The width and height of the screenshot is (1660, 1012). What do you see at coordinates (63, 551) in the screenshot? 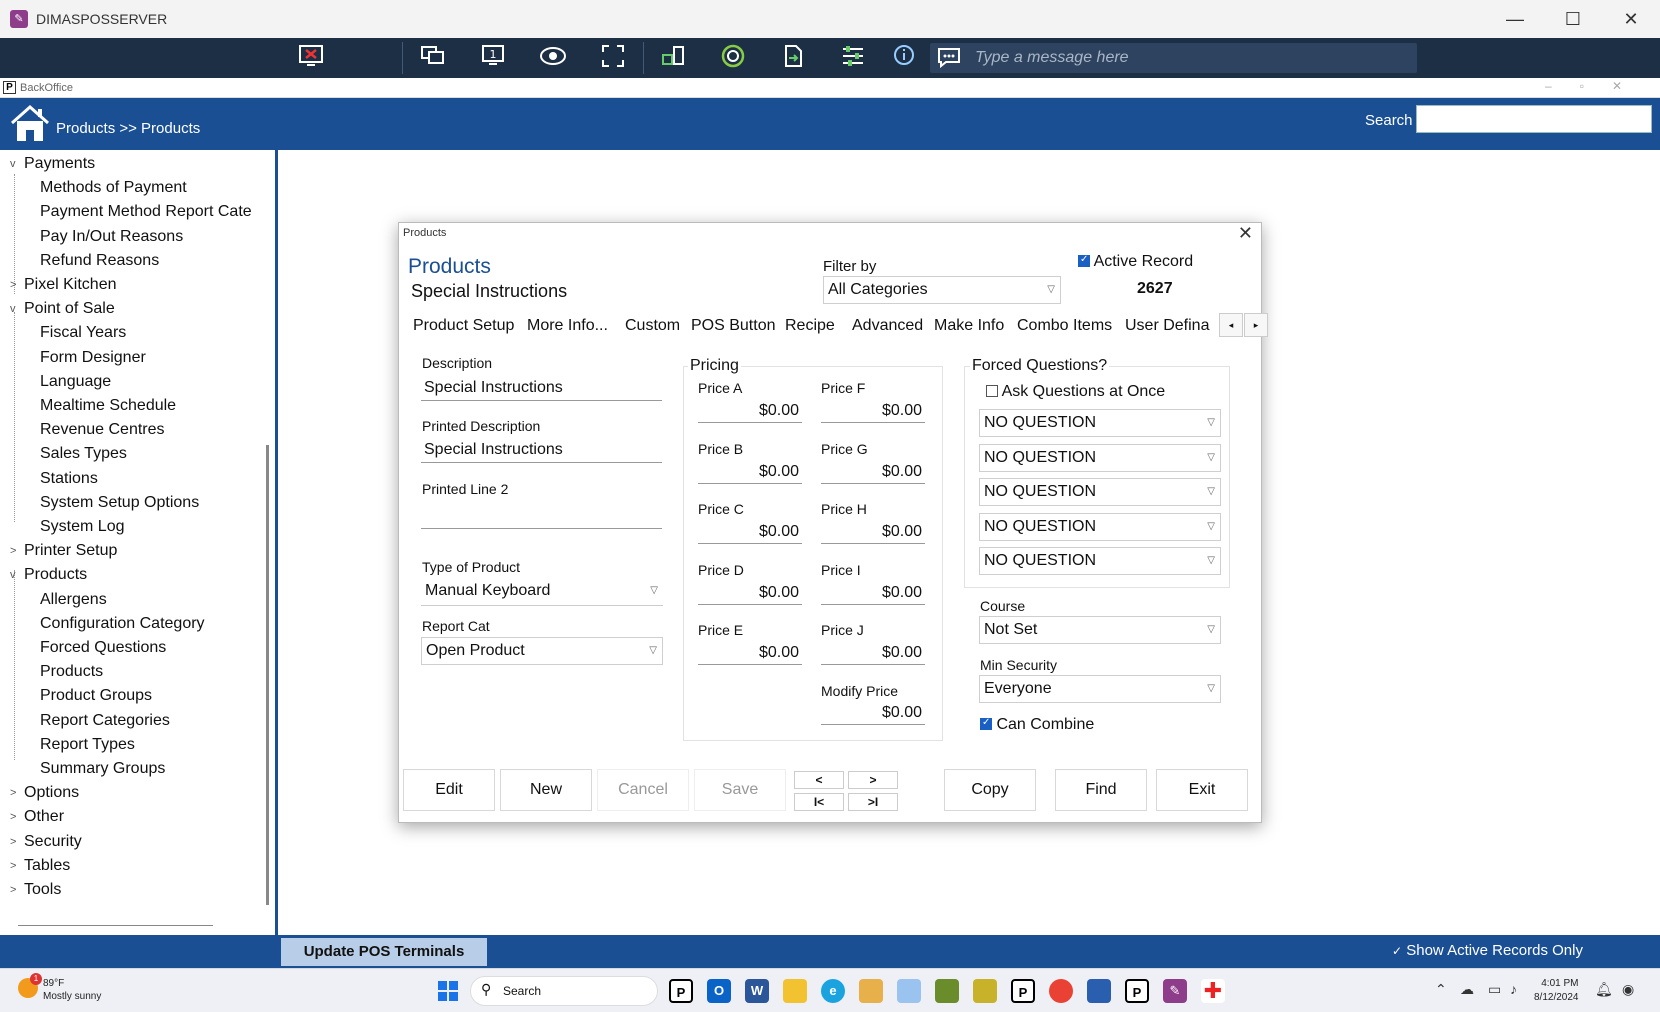
I see `sidebar-item: > Printer Setup` at bounding box center [63, 551].